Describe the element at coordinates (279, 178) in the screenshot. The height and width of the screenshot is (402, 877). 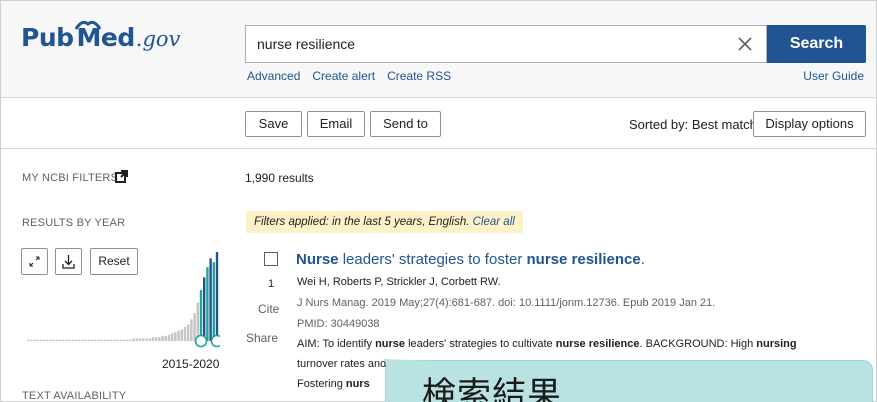
I see `results-count: 1,990 results` at that location.